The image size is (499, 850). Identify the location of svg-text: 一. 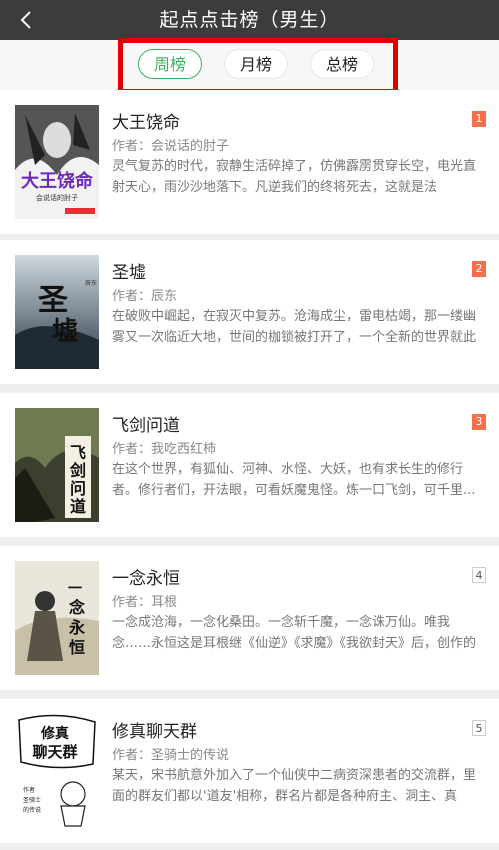
(75, 589).